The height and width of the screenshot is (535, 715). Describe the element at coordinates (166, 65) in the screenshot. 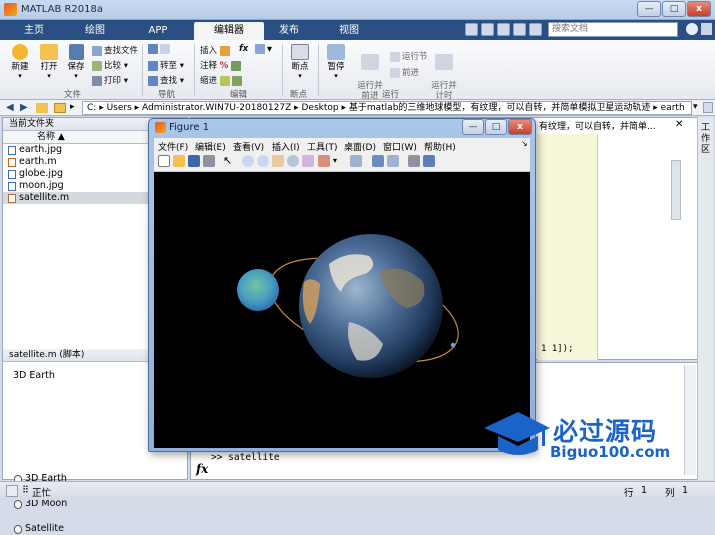

I see `goto-button: 转至 ▾` at that location.